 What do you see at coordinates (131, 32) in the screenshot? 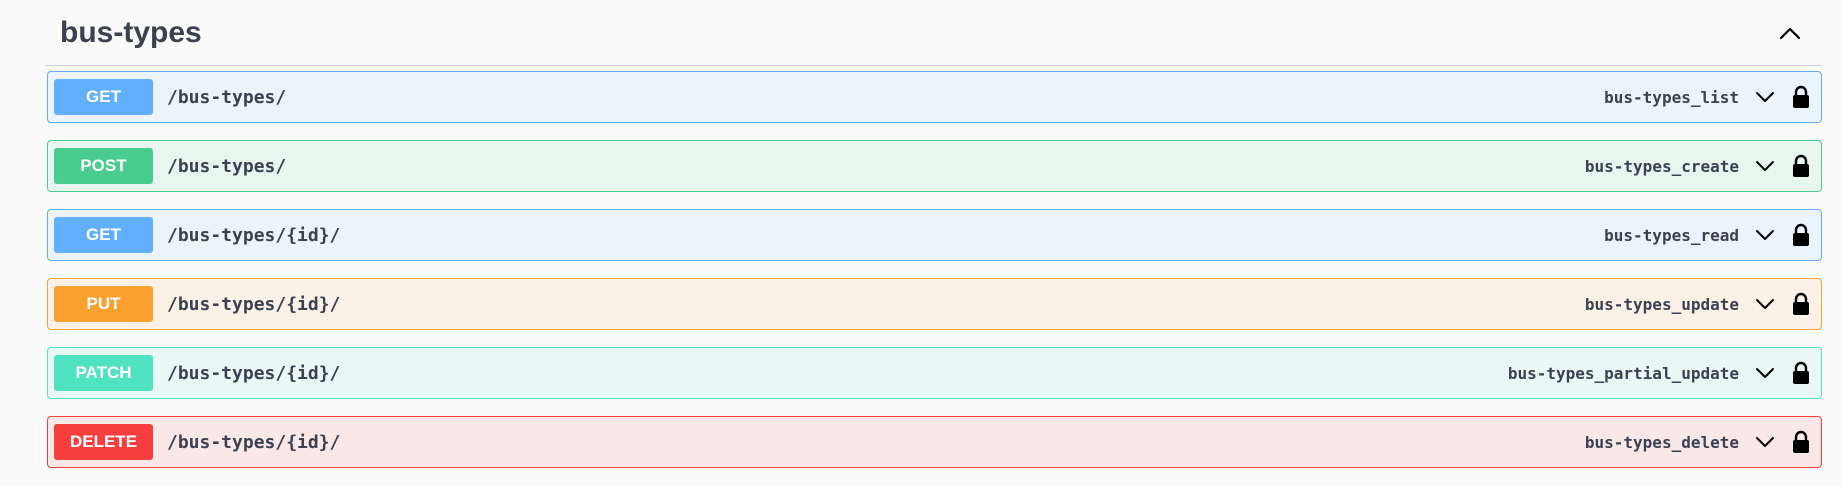
I see `section-title: bus-types` at bounding box center [131, 32].